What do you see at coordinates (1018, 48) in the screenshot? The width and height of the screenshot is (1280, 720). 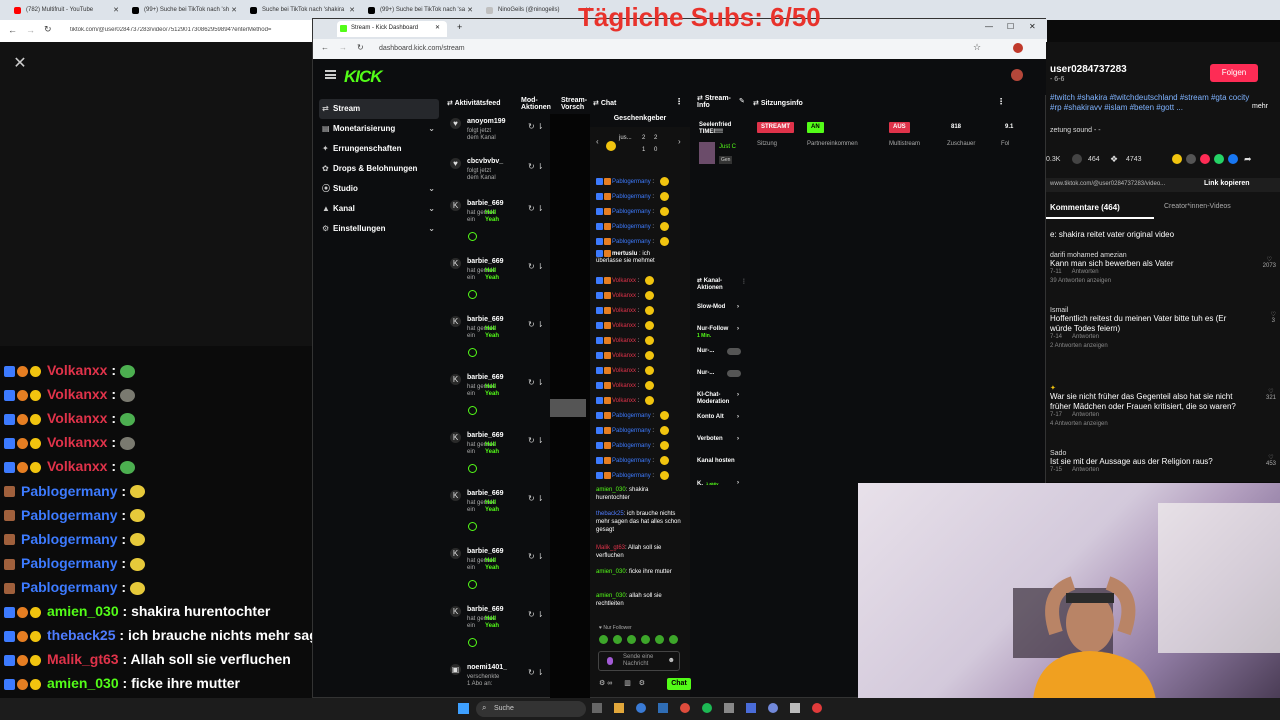 I see `profile-avatar` at bounding box center [1018, 48].